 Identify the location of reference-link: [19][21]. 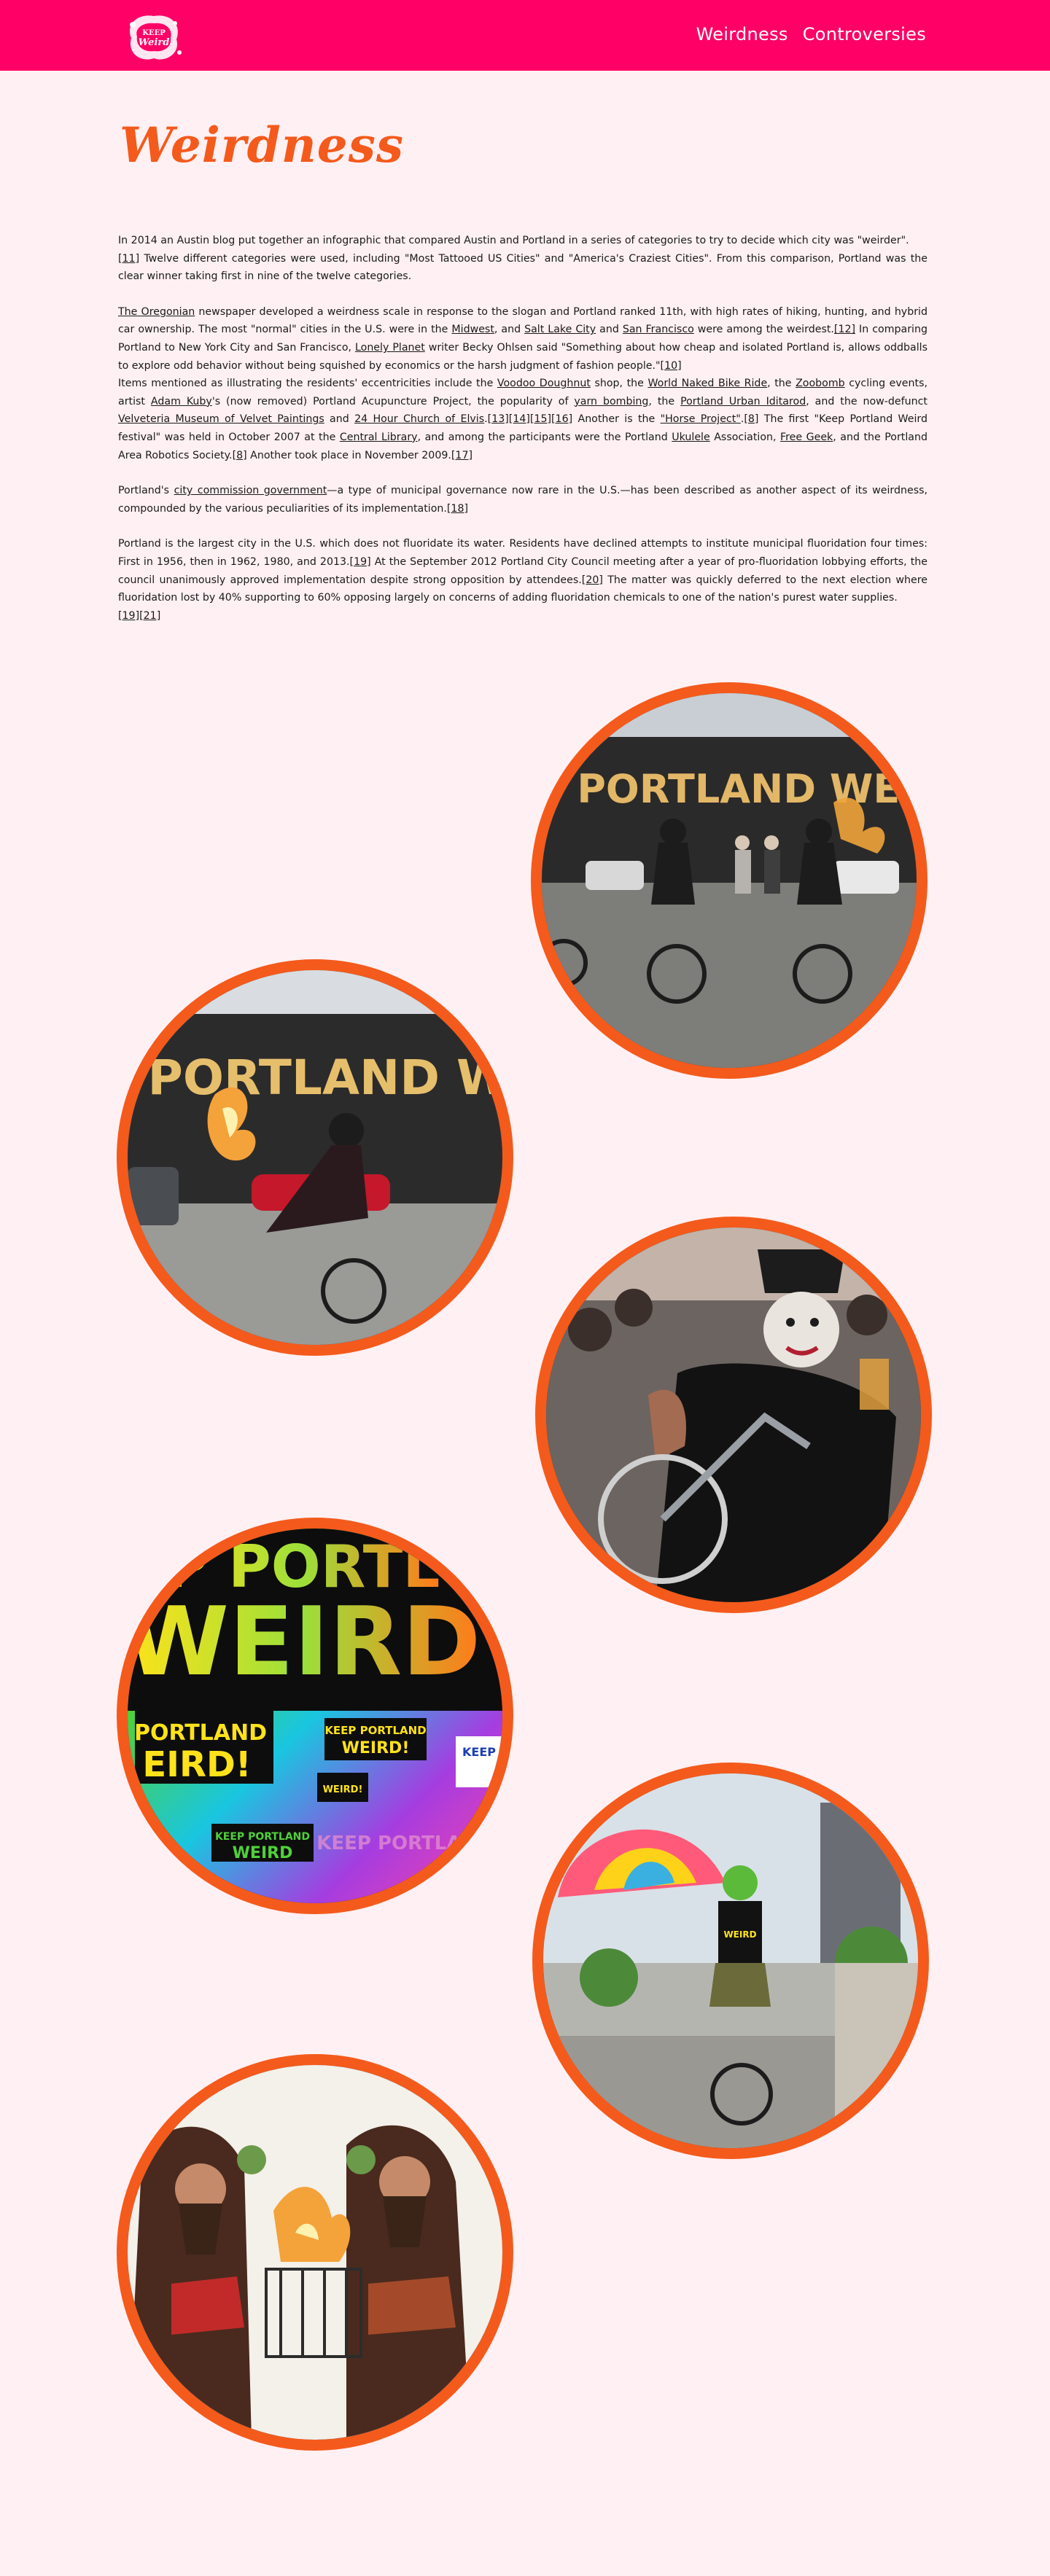
(139, 616).